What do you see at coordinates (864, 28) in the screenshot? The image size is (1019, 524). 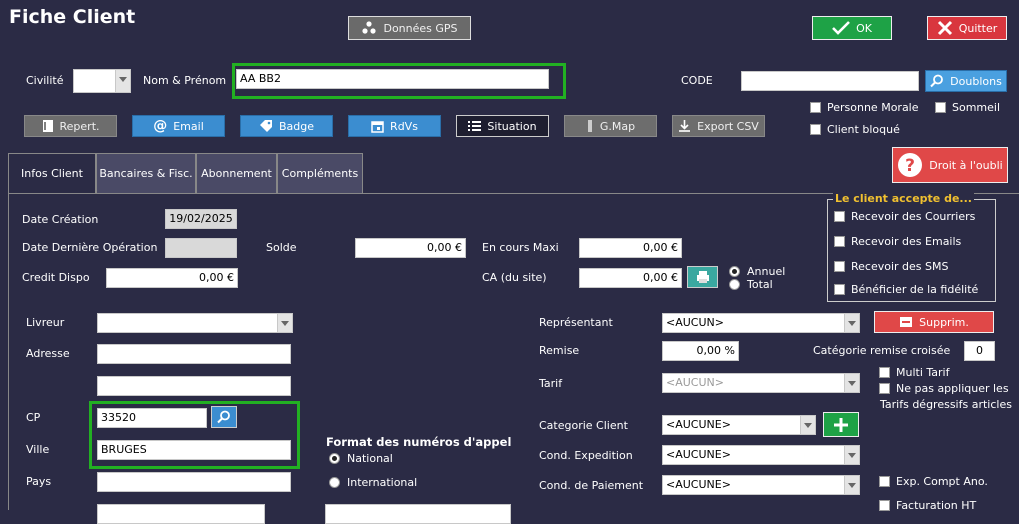 I see `ok-label: OK` at bounding box center [864, 28].